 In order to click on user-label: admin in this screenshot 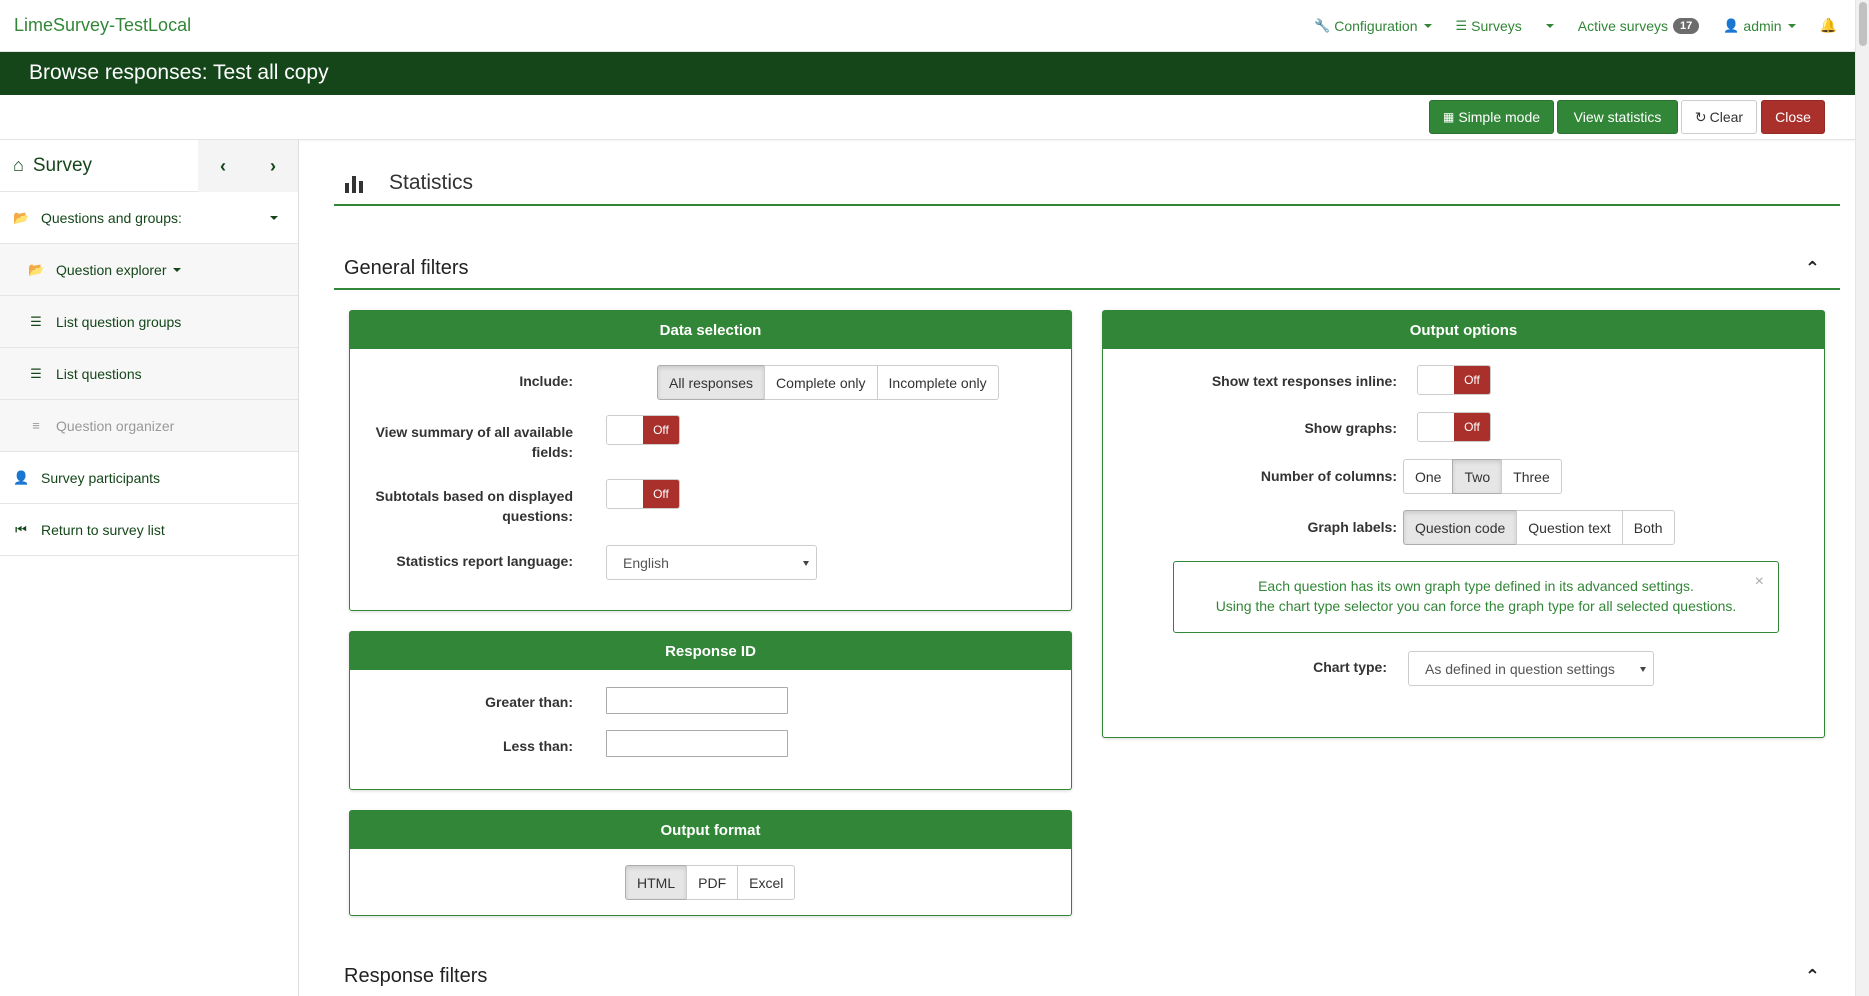, I will do `click(1762, 25)`.